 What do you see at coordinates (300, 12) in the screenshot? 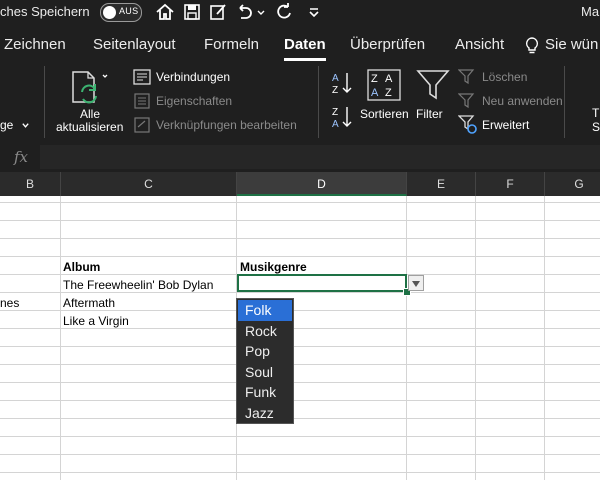
I see `title-bar: ches Speichern AUS Ma` at bounding box center [300, 12].